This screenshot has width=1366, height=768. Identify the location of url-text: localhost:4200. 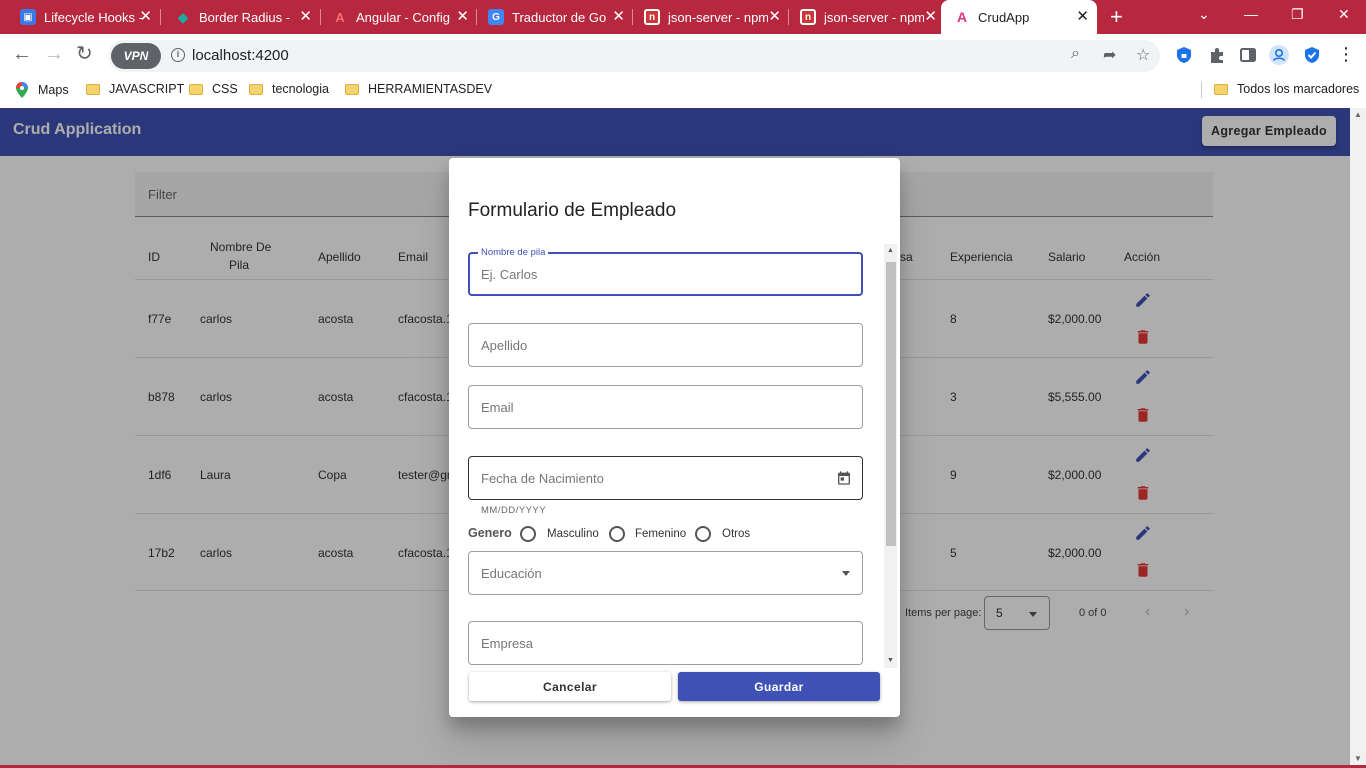
(240, 55).